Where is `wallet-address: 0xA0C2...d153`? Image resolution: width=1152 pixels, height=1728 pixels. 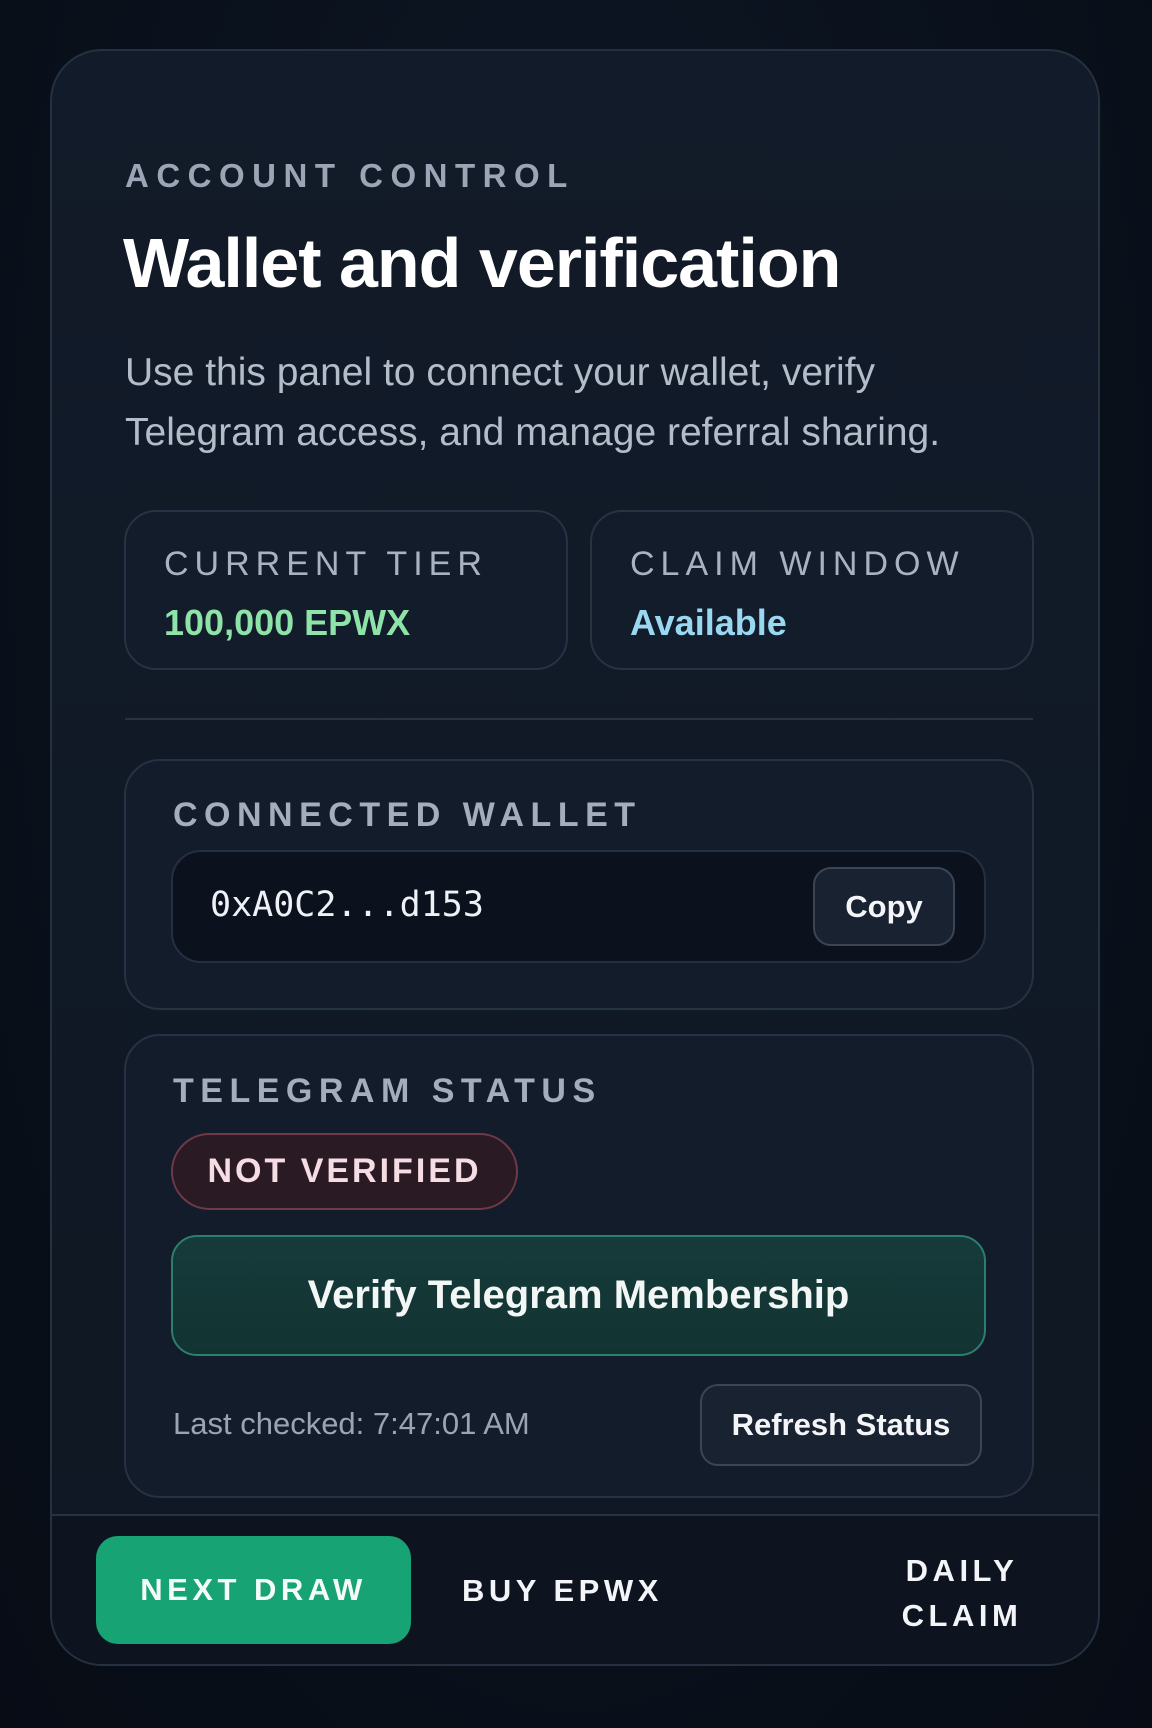 wallet-address: 0xA0C2...d153 is located at coordinates (347, 905).